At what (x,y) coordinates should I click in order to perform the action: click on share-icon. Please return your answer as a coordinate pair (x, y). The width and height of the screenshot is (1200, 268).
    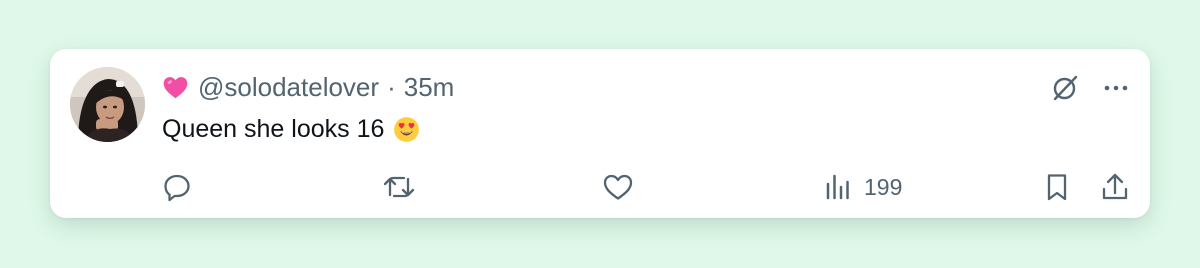
    Looking at the image, I should click on (1115, 186).